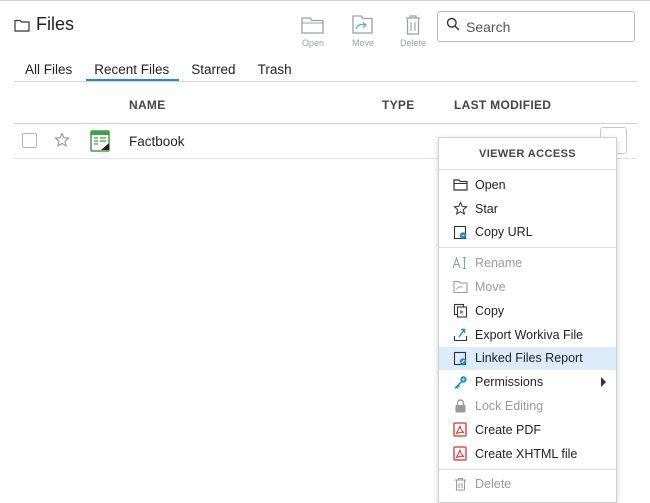 Image resolution: width=650 pixels, height=503 pixels. I want to click on row-checkbox, so click(29, 140).